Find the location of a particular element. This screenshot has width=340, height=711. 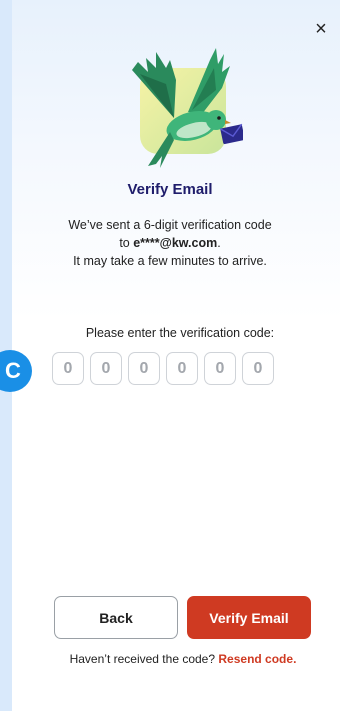

bird-envelope-illustration is located at coordinates (181, 104).